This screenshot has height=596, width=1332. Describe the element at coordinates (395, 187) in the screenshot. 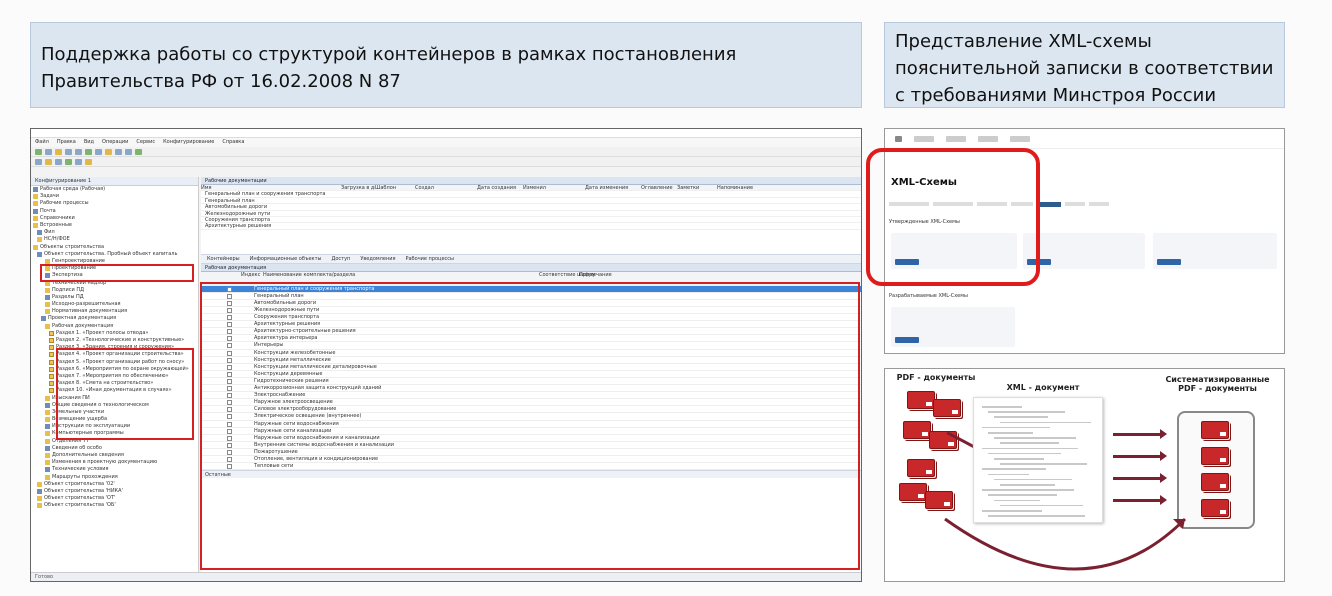

I see `column-header: Шаблон` at that location.